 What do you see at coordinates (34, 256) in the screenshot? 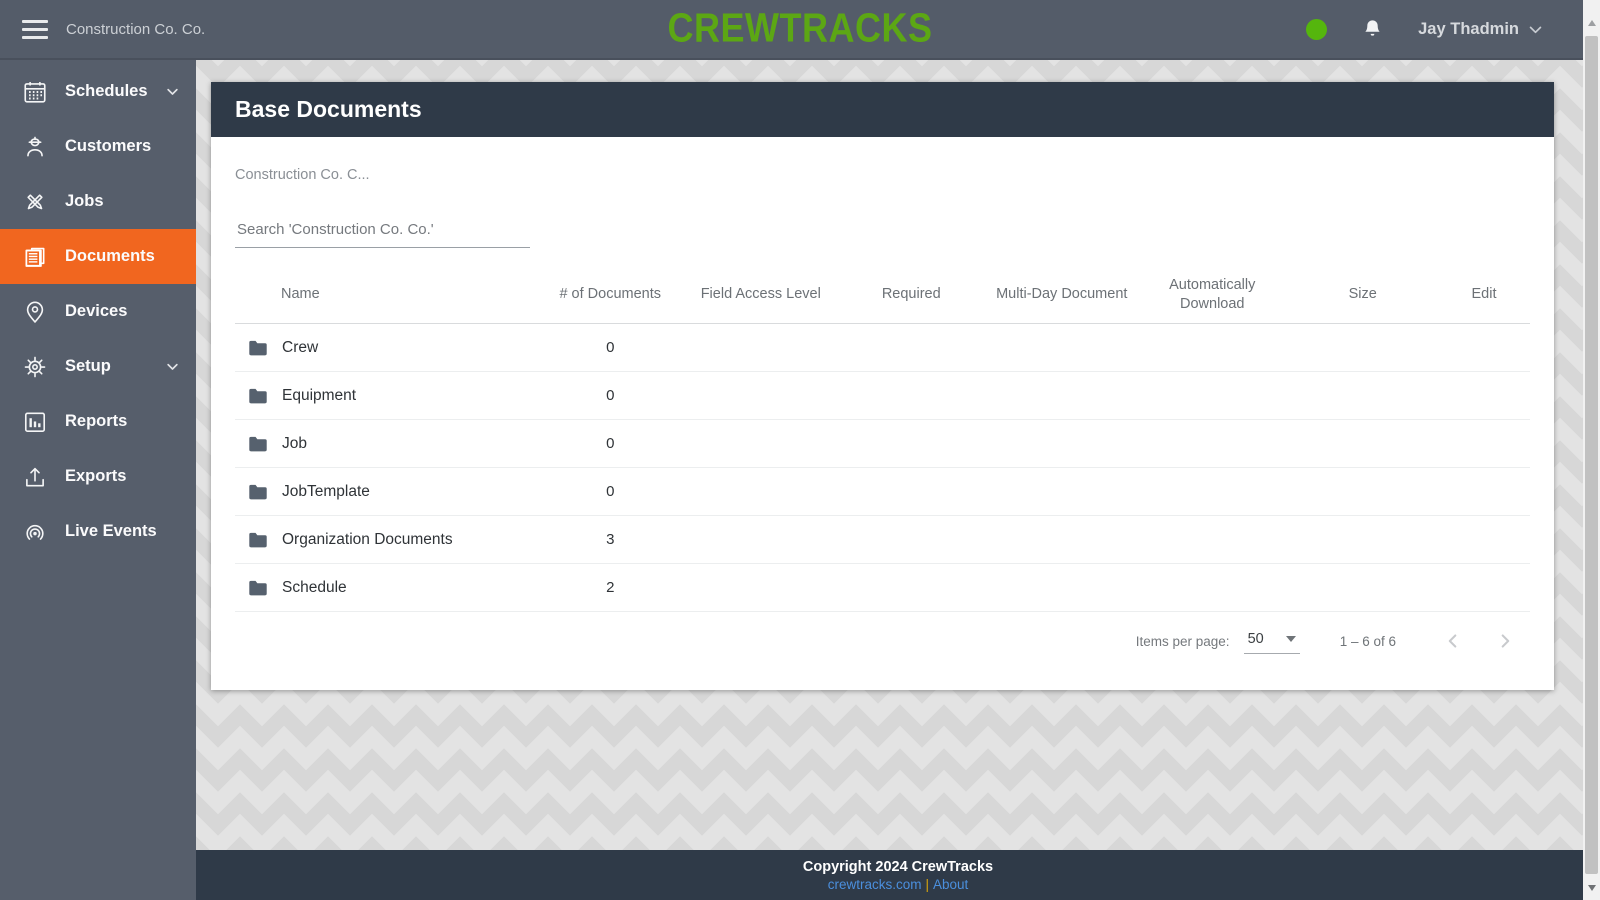
I see `documents-icon` at bounding box center [34, 256].